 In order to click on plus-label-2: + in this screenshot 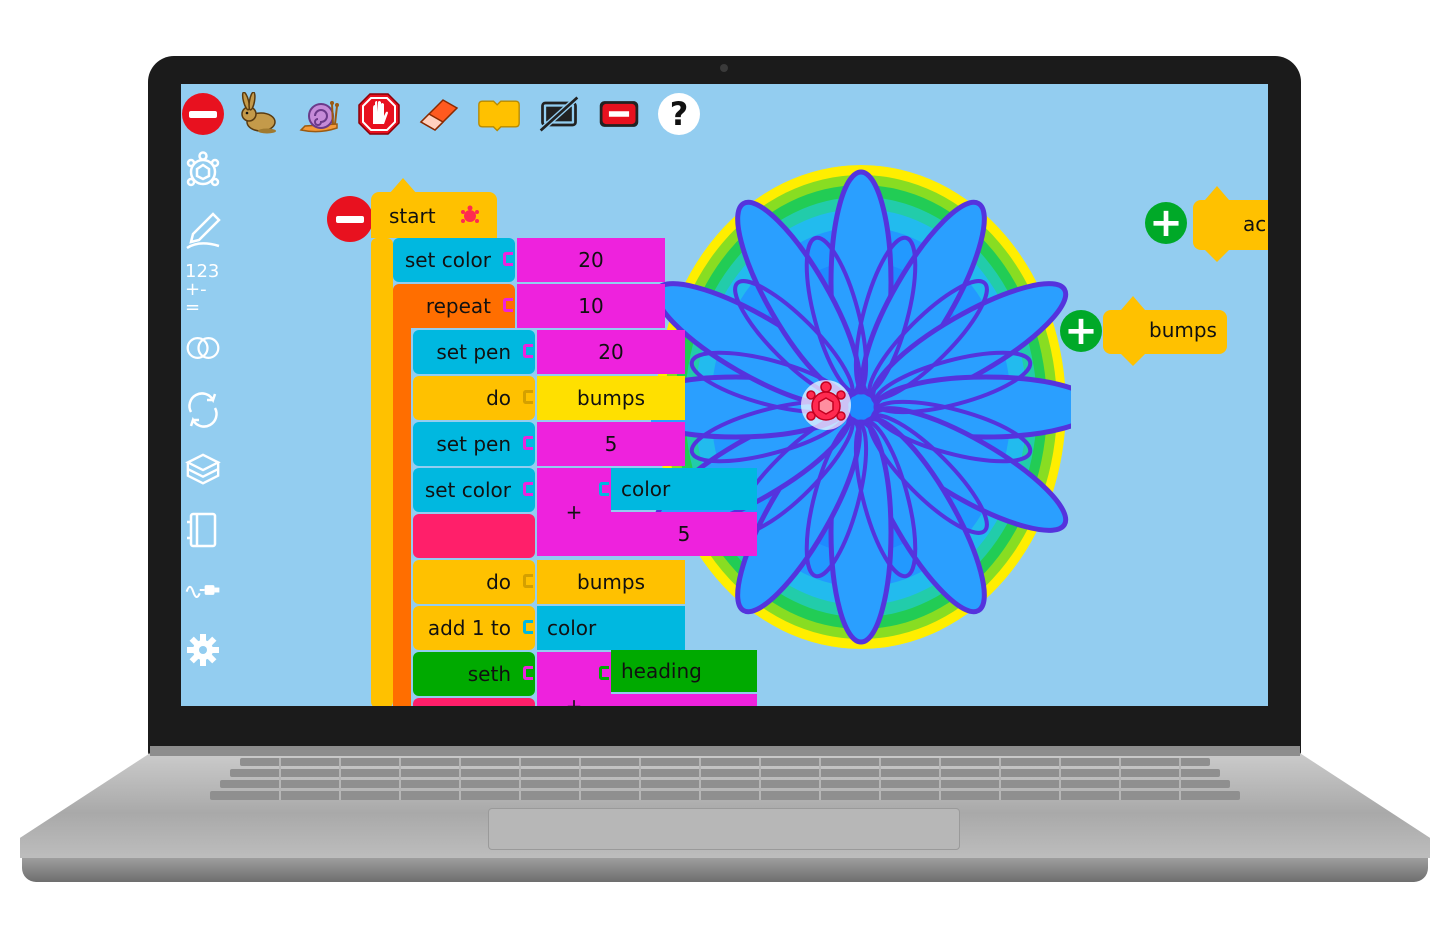, I will do `click(574, 700)`.